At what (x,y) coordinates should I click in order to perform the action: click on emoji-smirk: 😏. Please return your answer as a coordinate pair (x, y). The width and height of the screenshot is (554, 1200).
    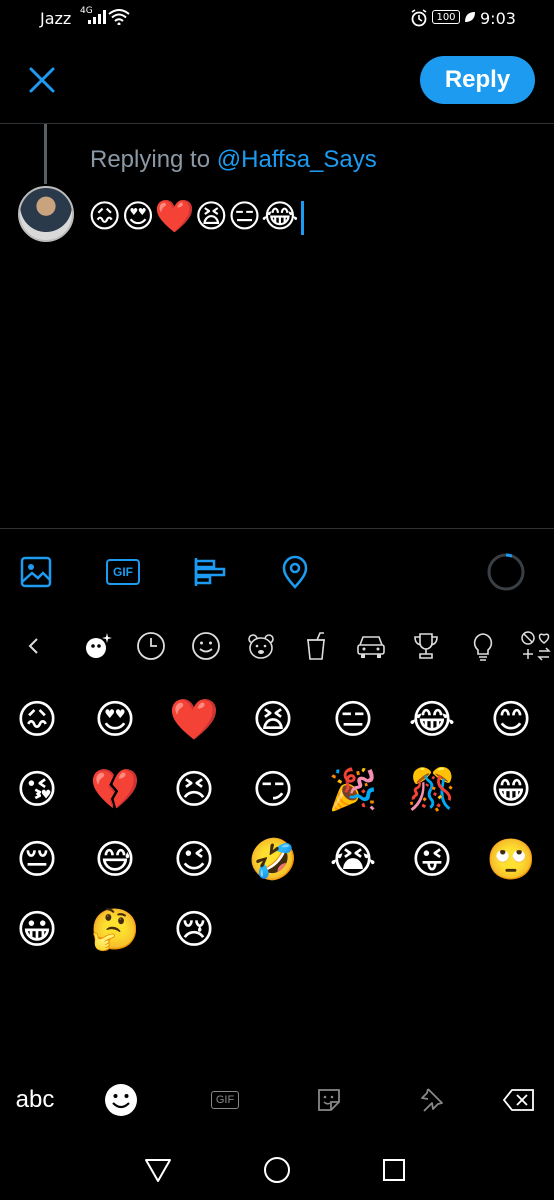
    Looking at the image, I should click on (273, 790).